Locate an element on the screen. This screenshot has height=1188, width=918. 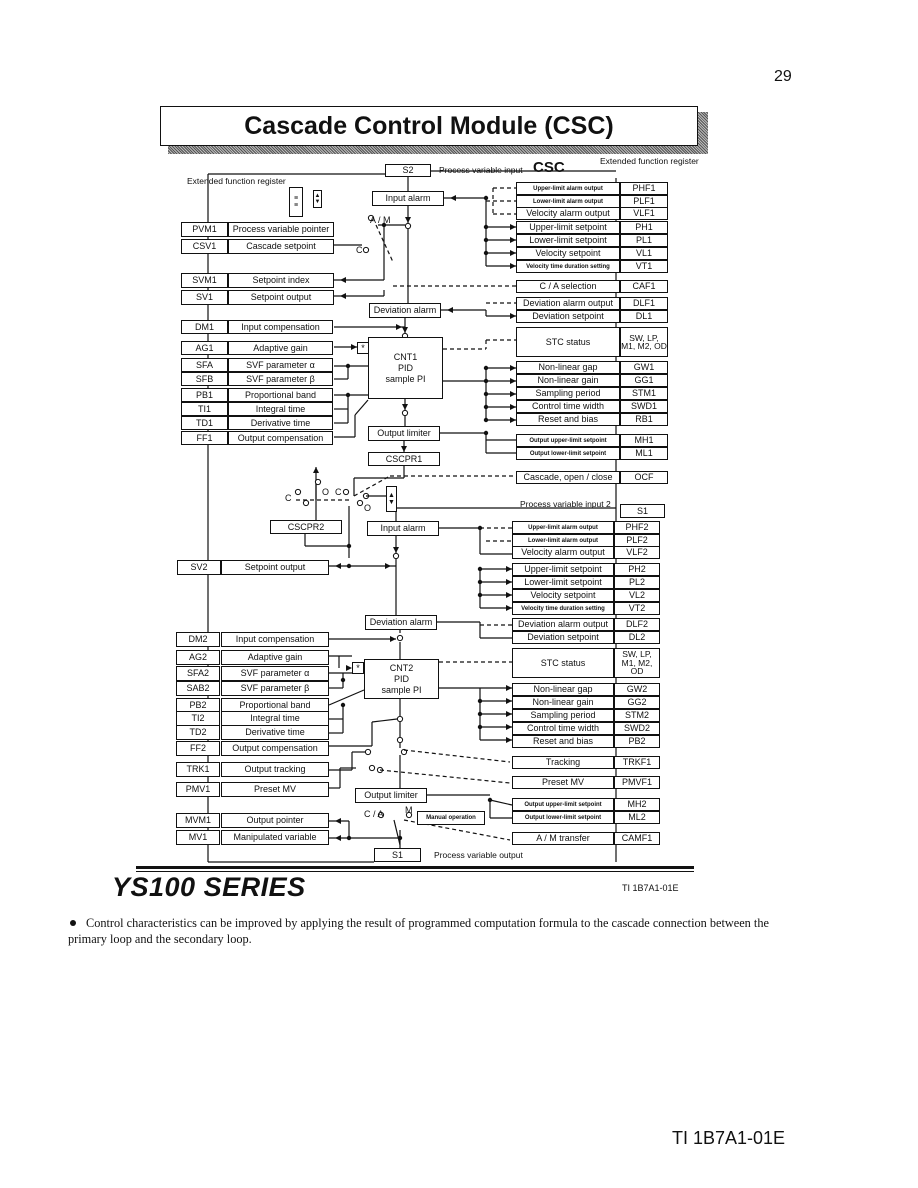
left-register-label: Output compensation is located at coordinates (275, 748).